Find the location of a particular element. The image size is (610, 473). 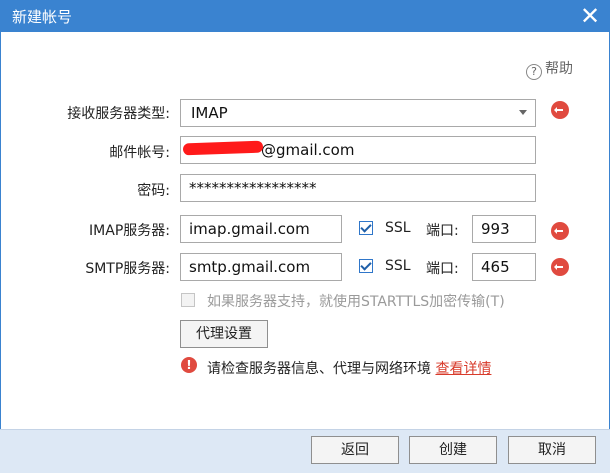

close-icon: ✕ is located at coordinates (590, 16).